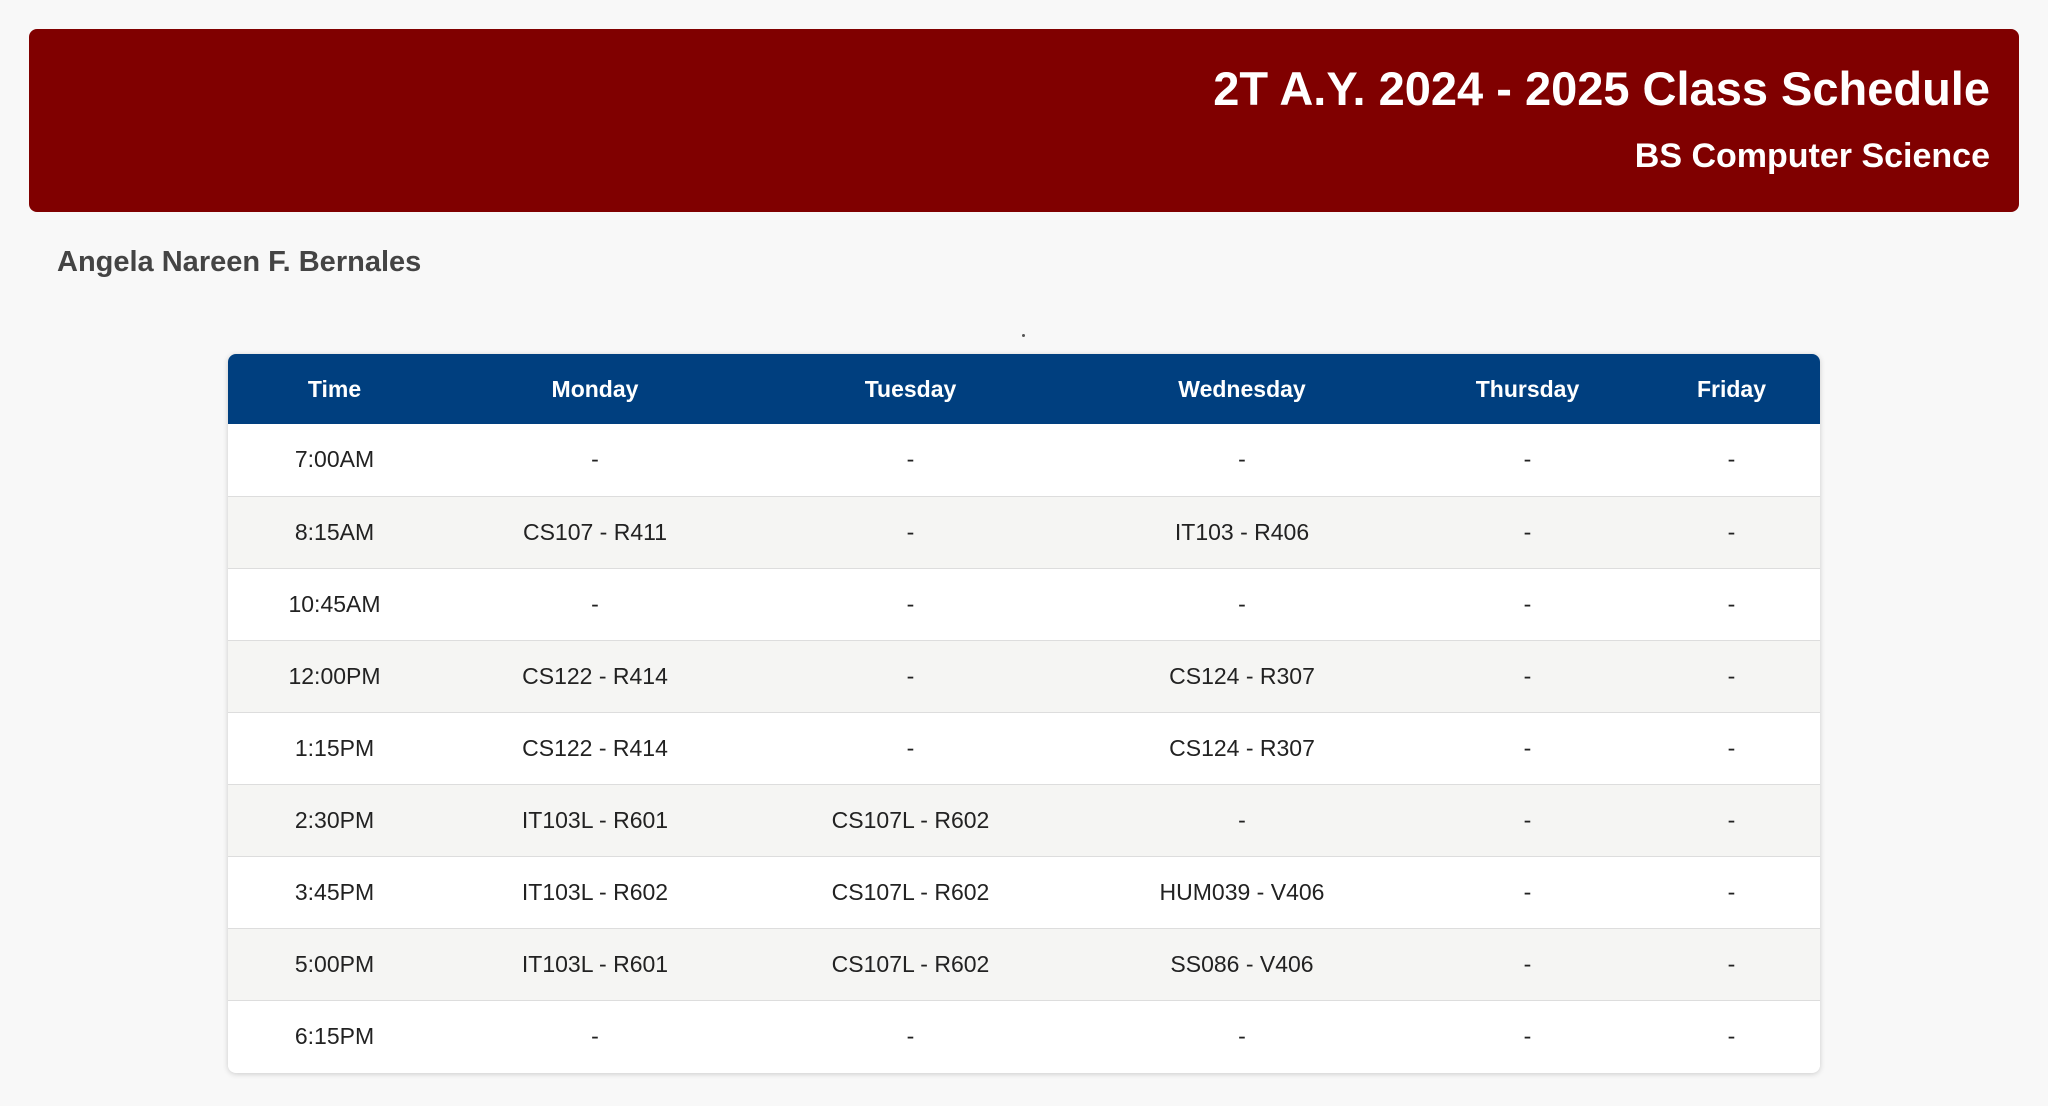 This screenshot has width=2048, height=1106. I want to click on time-slot-cell: 7:00AM, so click(334, 459).